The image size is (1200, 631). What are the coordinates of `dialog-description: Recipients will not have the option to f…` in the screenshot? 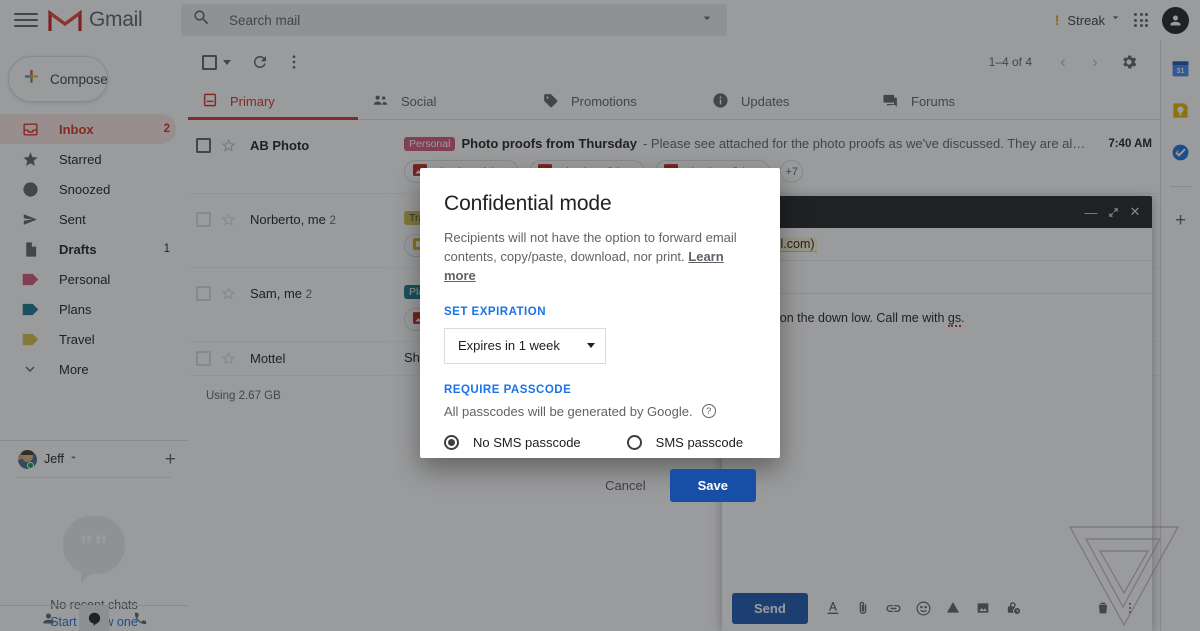 It's located at (596, 257).